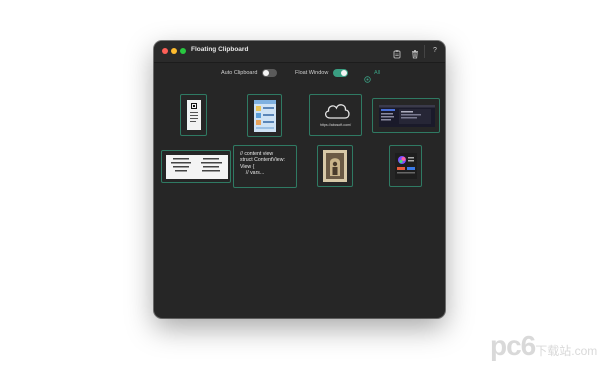 The image size is (600, 375). I want to click on clip-item-dark-window, so click(406, 115).